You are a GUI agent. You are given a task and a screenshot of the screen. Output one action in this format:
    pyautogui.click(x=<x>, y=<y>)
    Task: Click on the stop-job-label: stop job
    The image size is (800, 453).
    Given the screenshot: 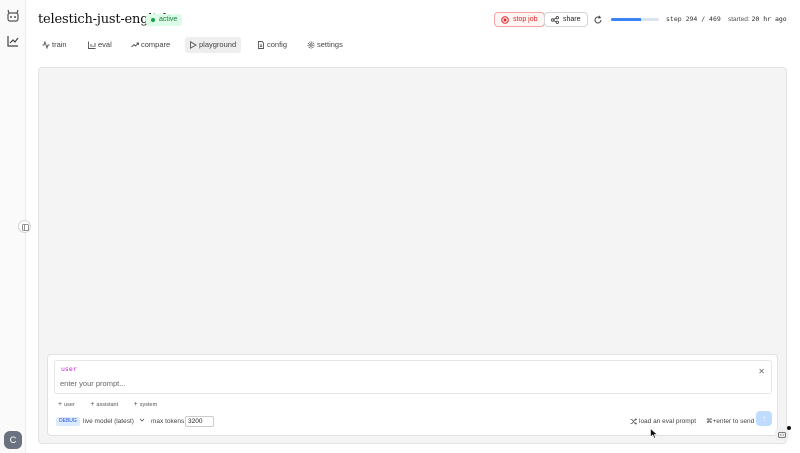 What is the action you would take?
    pyautogui.click(x=525, y=19)
    